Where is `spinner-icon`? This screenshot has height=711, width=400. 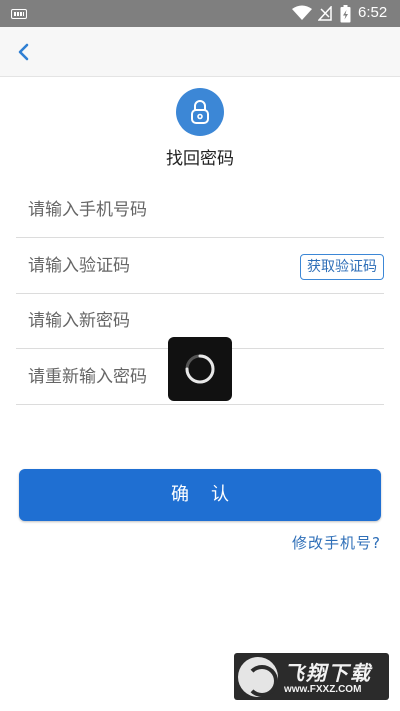
spinner-icon is located at coordinates (200, 369).